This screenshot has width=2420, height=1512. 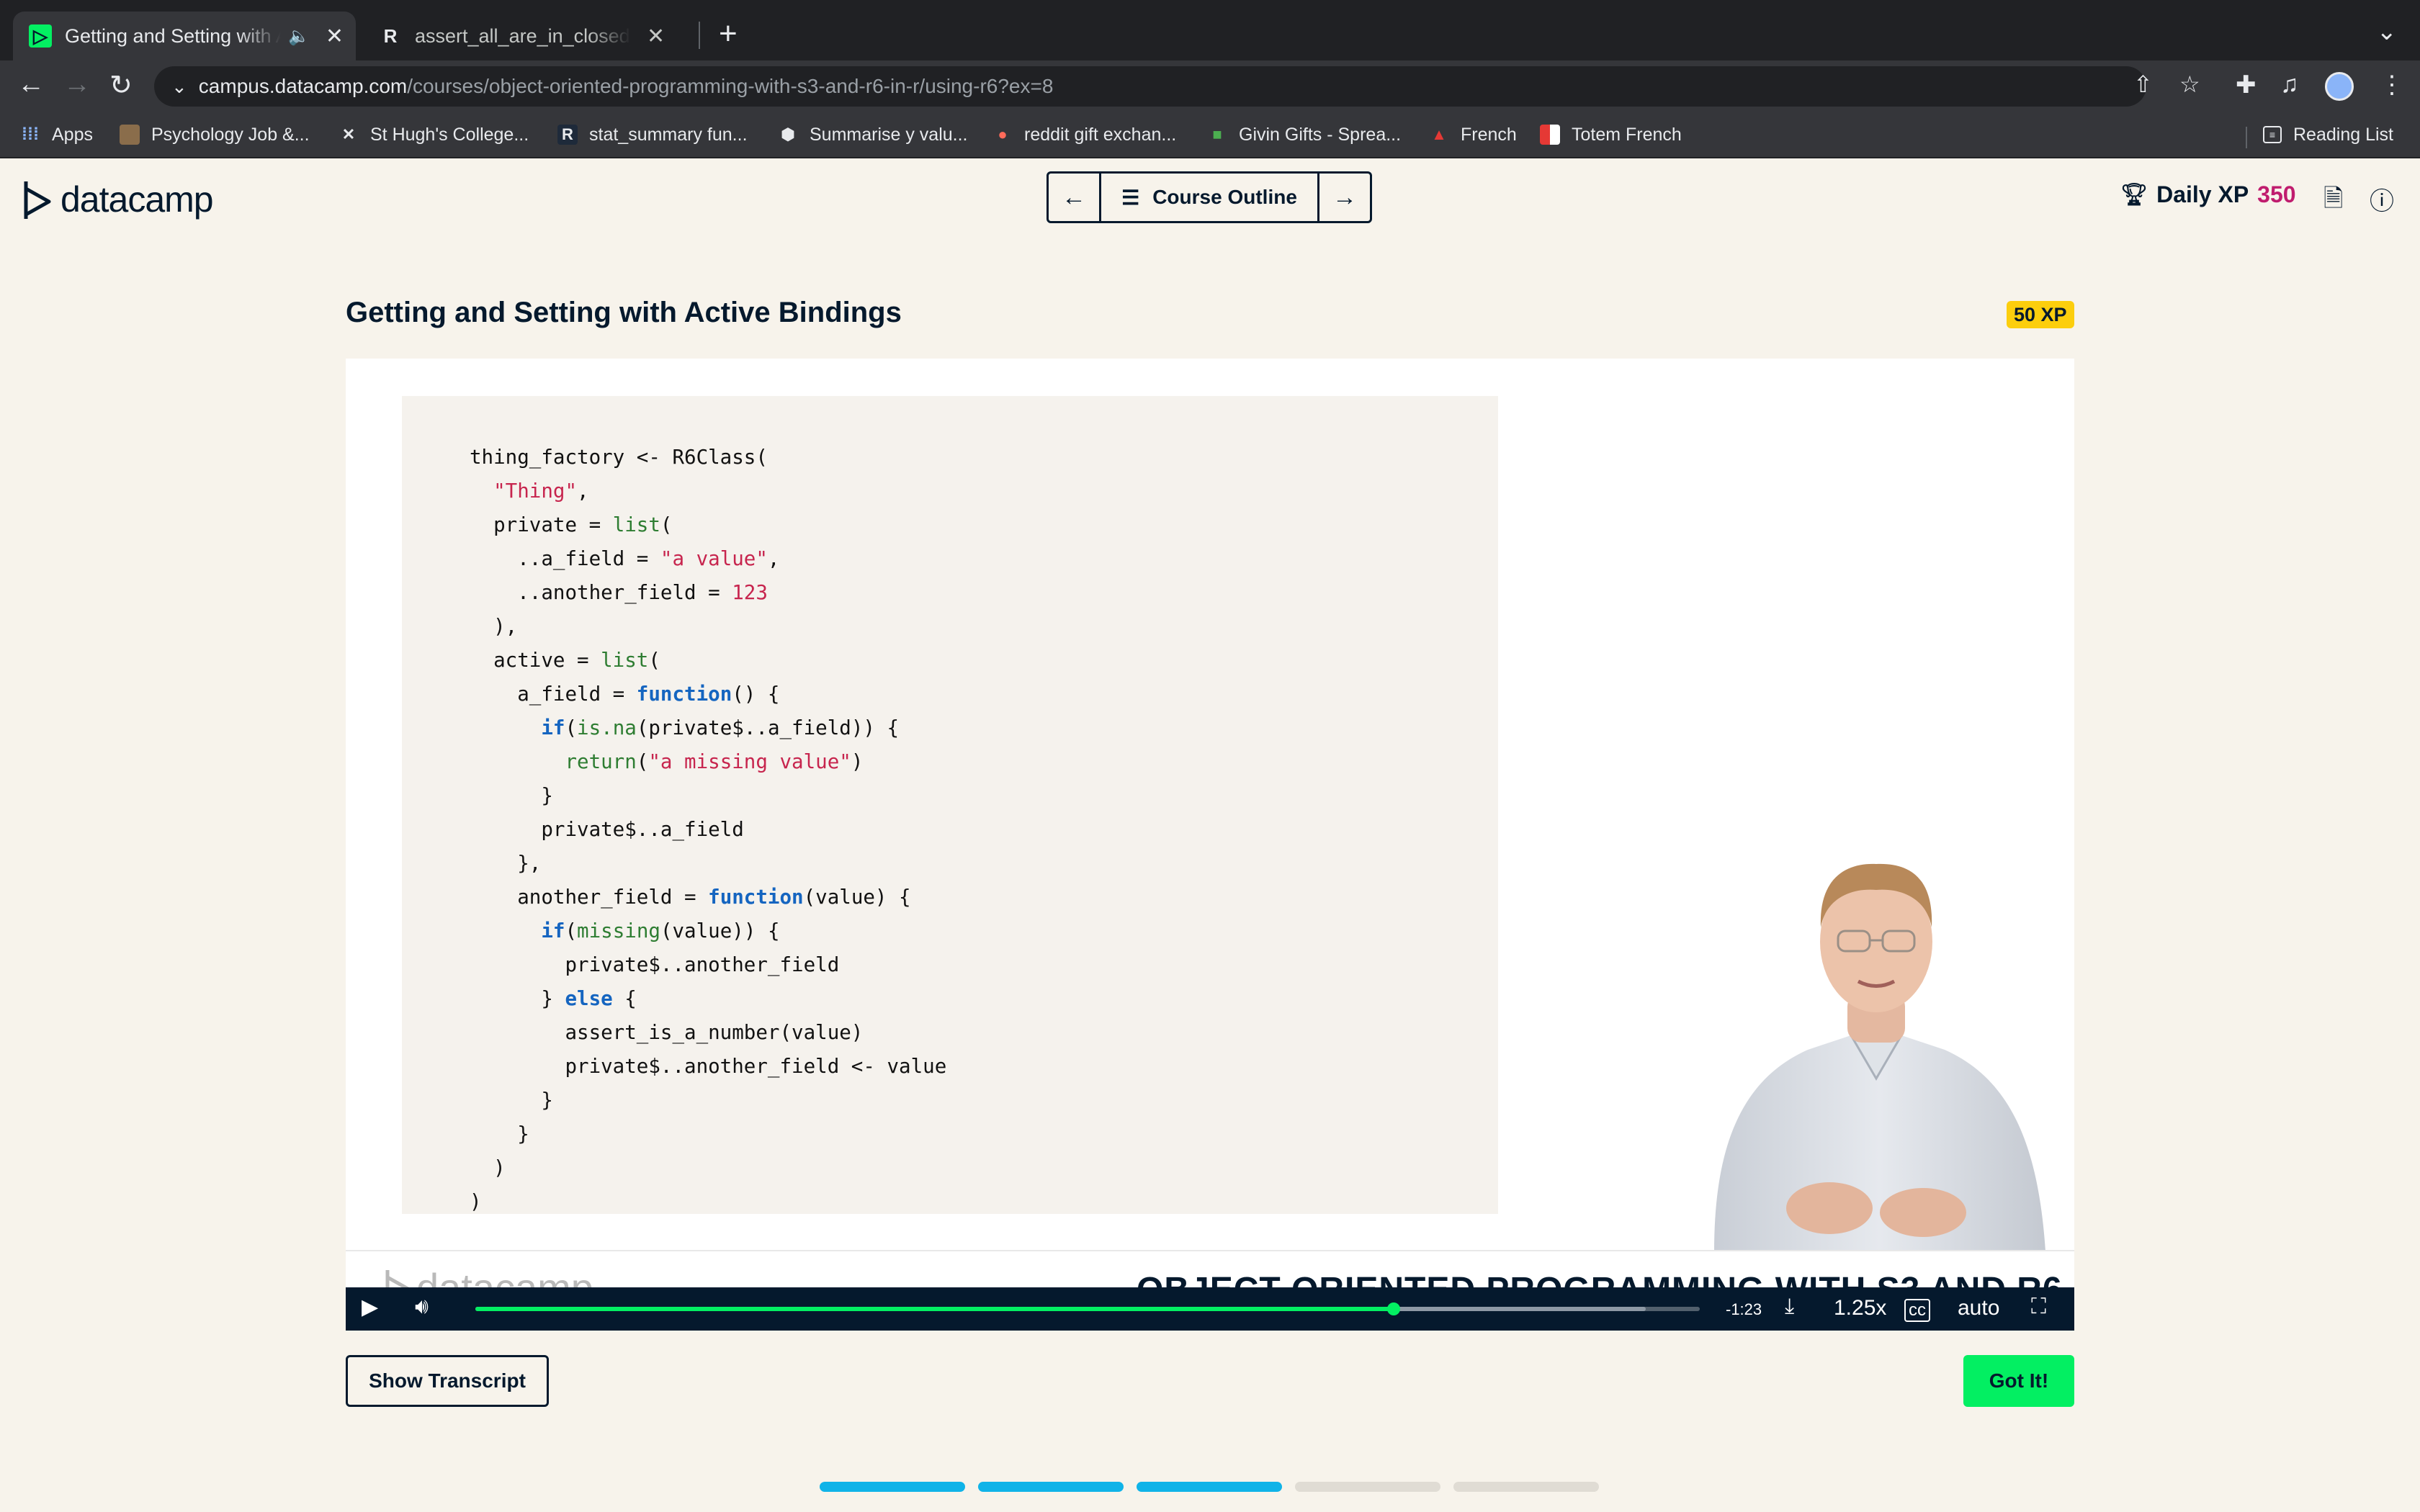 I want to click on previous-exercise-button: ←, so click(x=1074, y=197).